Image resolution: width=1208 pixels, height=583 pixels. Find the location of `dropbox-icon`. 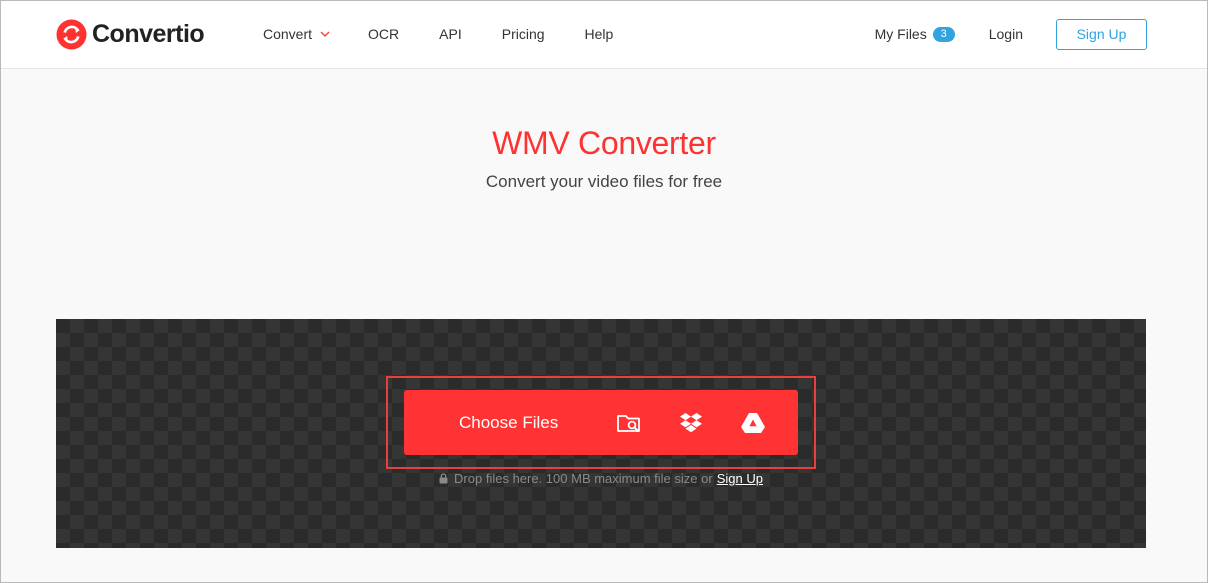

dropbox-icon is located at coordinates (691, 423).